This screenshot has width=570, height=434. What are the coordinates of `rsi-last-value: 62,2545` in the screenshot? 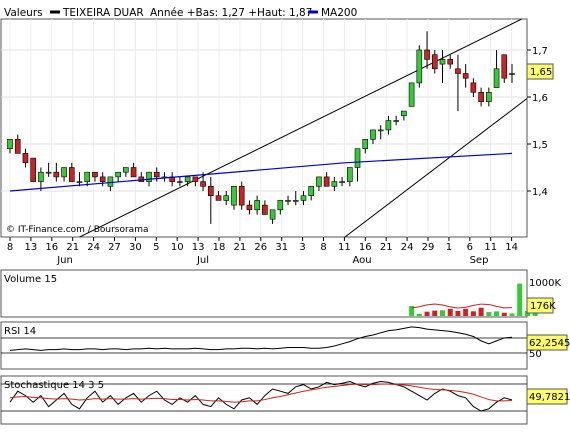 It's located at (549, 343).